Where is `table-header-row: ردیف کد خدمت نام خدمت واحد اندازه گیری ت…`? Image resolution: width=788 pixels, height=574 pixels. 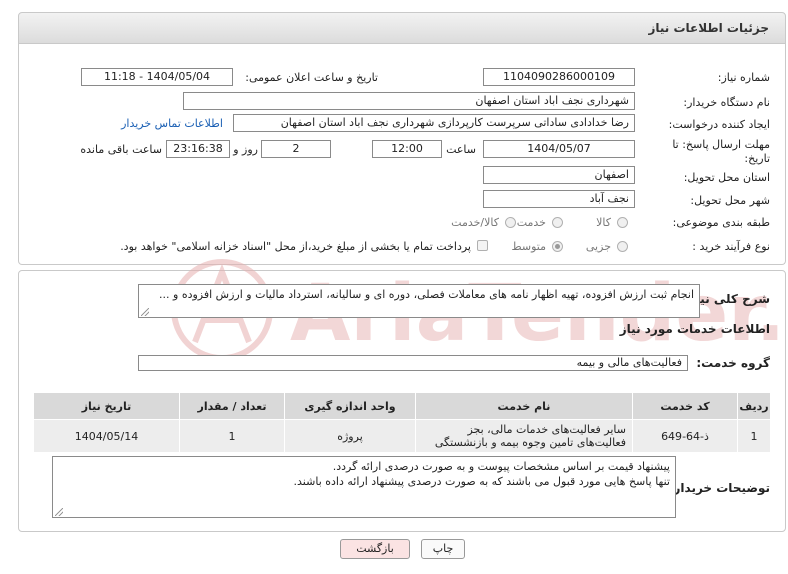 table-header-row: ردیف کد خدمت نام خدمت واحد اندازه گیری ت… is located at coordinates (402, 406).